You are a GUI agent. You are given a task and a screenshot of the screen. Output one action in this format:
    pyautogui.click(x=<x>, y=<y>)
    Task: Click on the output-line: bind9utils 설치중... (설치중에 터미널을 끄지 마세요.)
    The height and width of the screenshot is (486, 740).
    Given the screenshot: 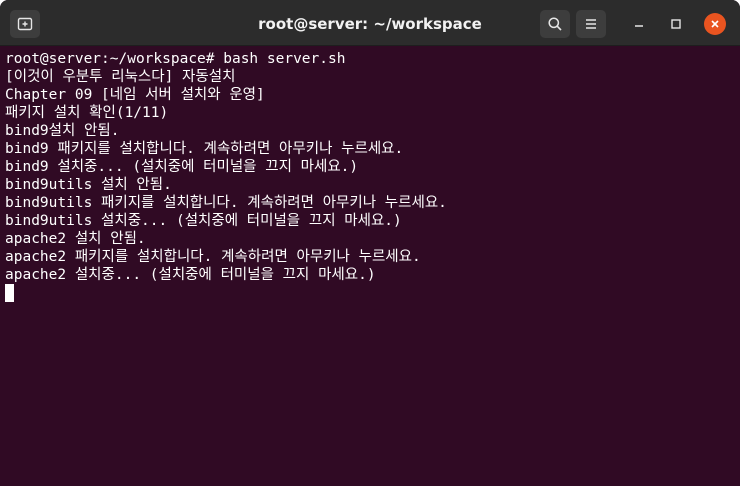 What is the action you would take?
    pyautogui.click(x=203, y=221)
    